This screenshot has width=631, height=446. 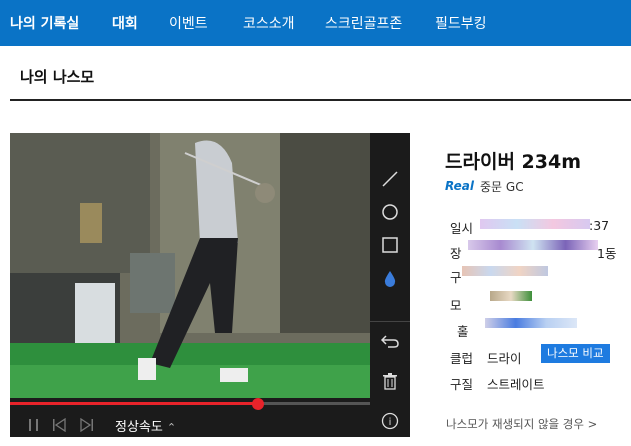 What do you see at coordinates (390, 179) in the screenshot?
I see `line-icon` at bounding box center [390, 179].